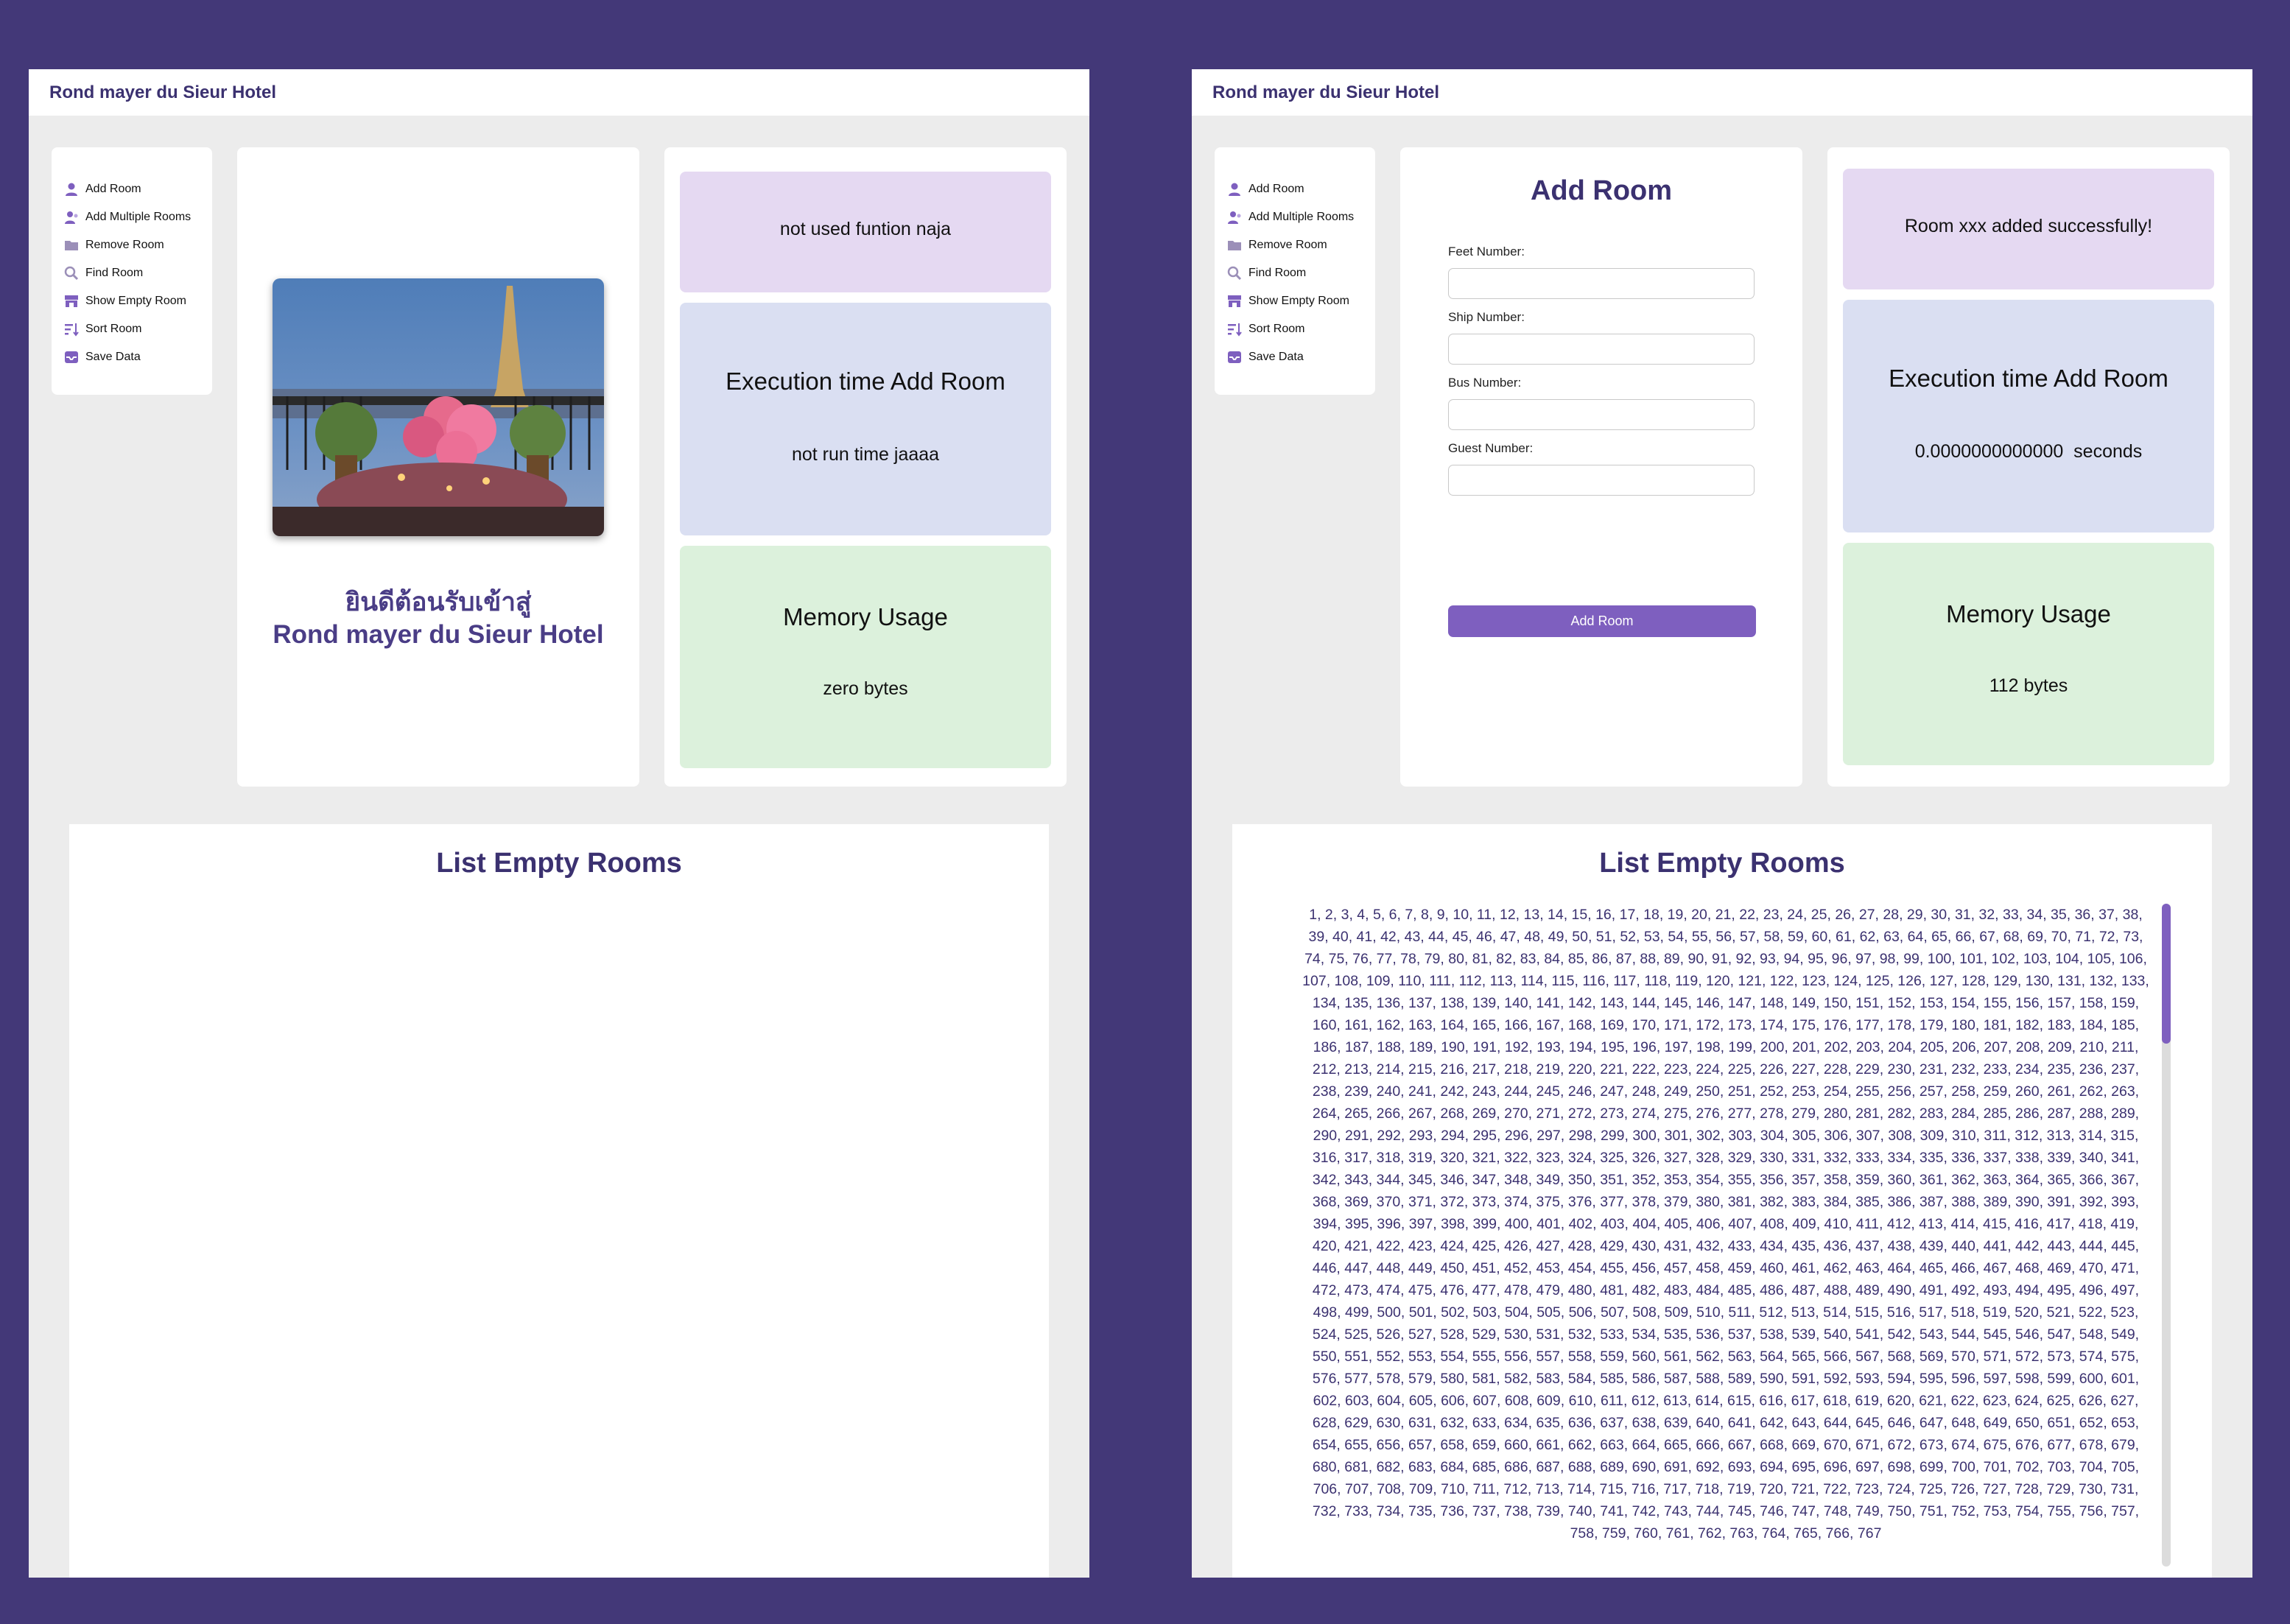 This screenshot has width=2290, height=1624. What do you see at coordinates (438, 407) in the screenshot?
I see `hotel-photo` at bounding box center [438, 407].